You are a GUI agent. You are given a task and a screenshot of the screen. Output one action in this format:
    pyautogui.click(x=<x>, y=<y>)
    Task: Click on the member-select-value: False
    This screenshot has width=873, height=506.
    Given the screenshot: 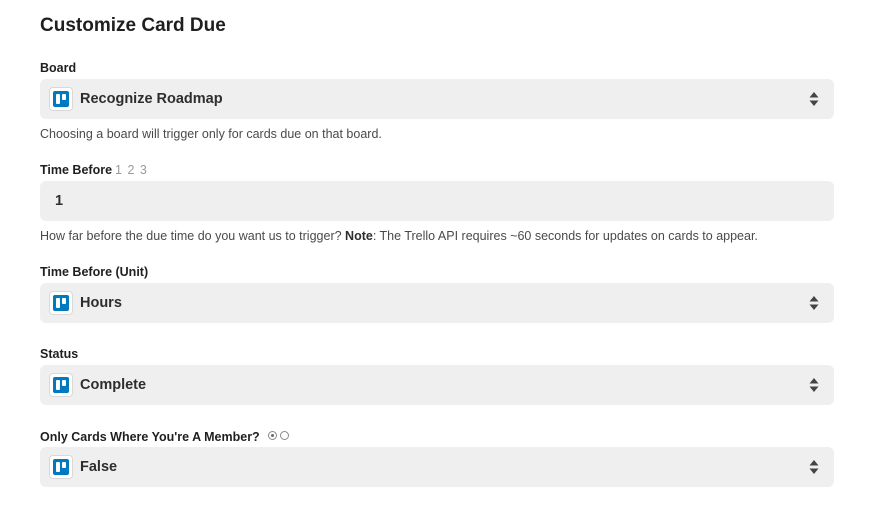 What is the action you would take?
    pyautogui.click(x=99, y=467)
    